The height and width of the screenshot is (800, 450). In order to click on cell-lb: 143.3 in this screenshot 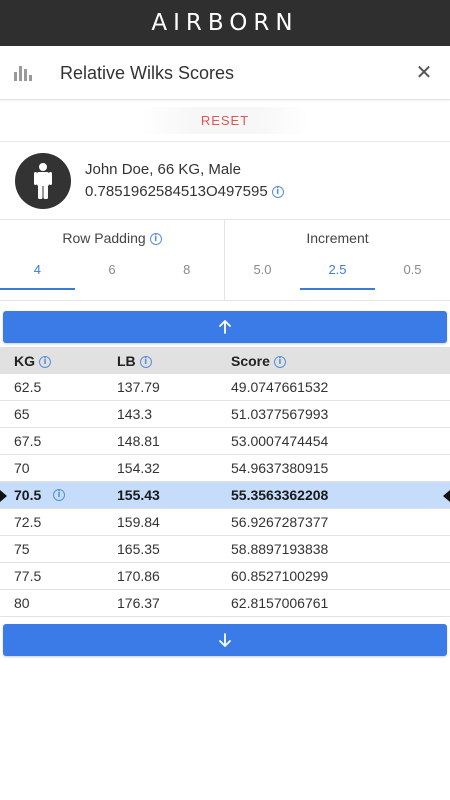, I will do `click(135, 414)`.